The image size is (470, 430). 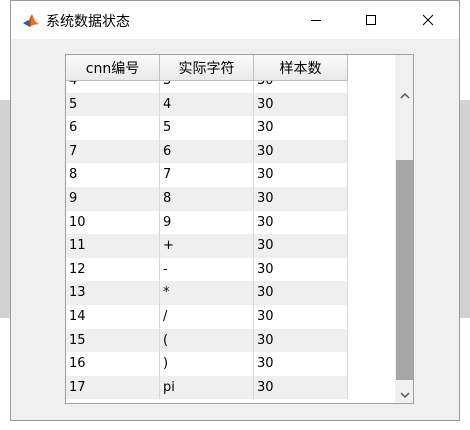 I want to click on table-row: 7 6 30, so click(x=207, y=151).